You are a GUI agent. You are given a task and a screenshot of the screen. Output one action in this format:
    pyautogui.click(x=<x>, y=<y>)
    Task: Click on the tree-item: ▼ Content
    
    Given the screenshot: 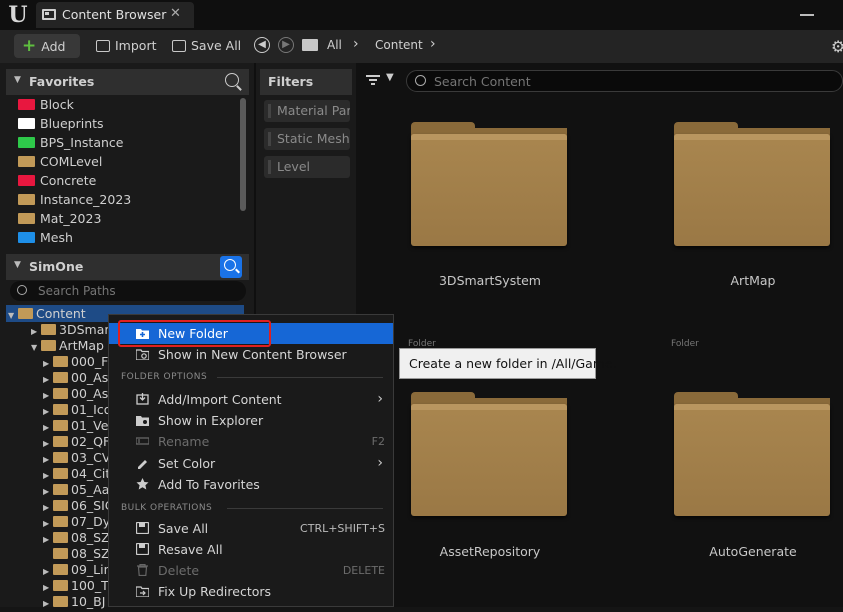 What is the action you would take?
    pyautogui.click(x=47, y=314)
    